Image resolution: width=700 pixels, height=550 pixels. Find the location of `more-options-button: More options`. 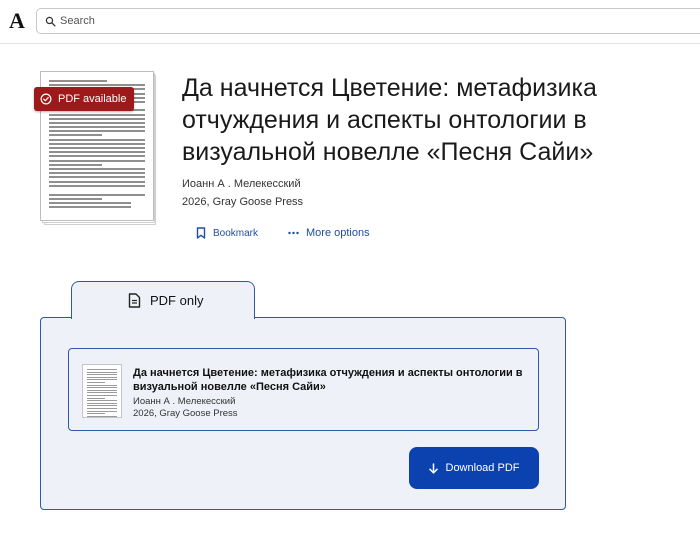

more-options-button: More options is located at coordinates (329, 233).